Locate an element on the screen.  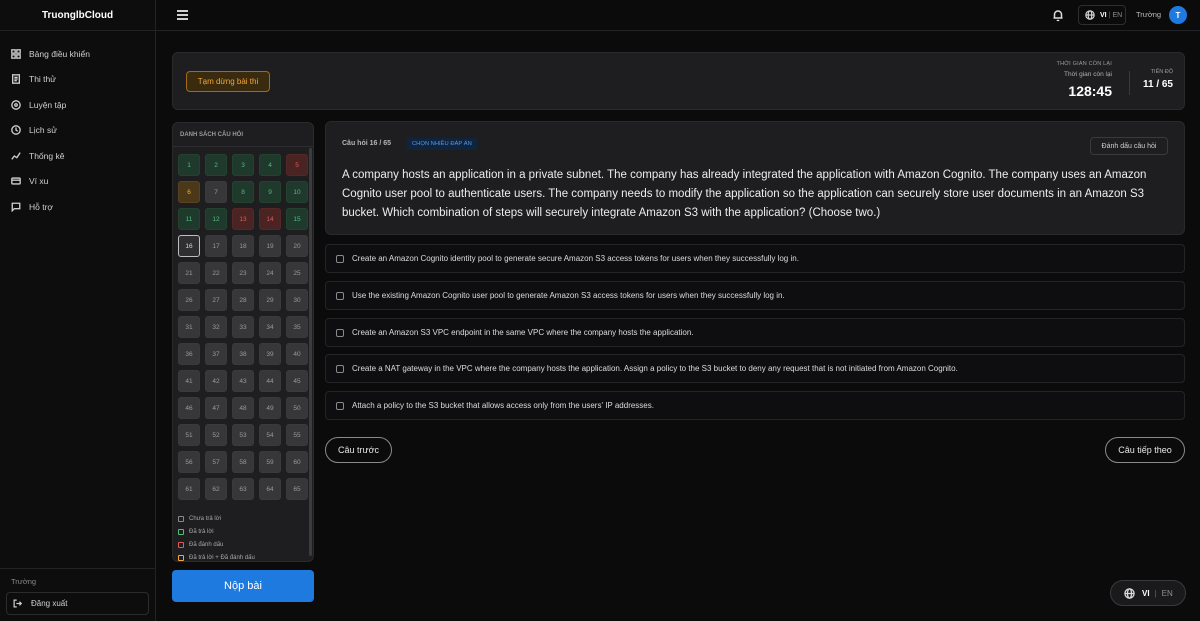
question-cell-39: 39 is located at coordinates (270, 354).